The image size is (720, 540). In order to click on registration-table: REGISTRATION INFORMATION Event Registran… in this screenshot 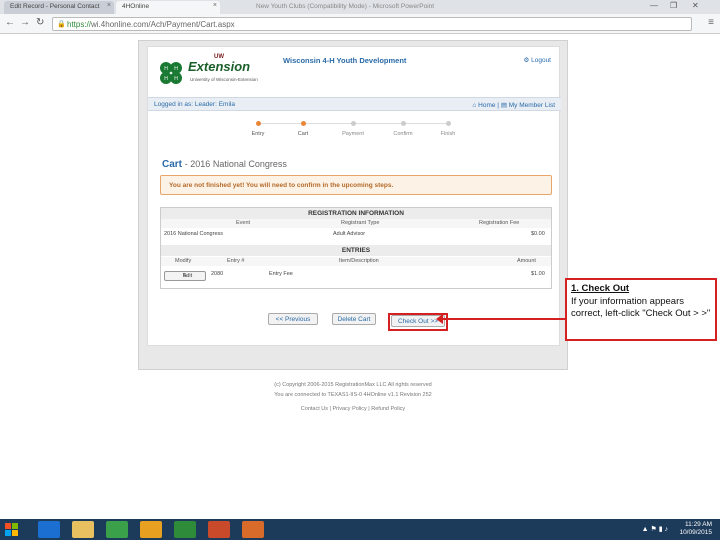, I will do `click(356, 248)`.